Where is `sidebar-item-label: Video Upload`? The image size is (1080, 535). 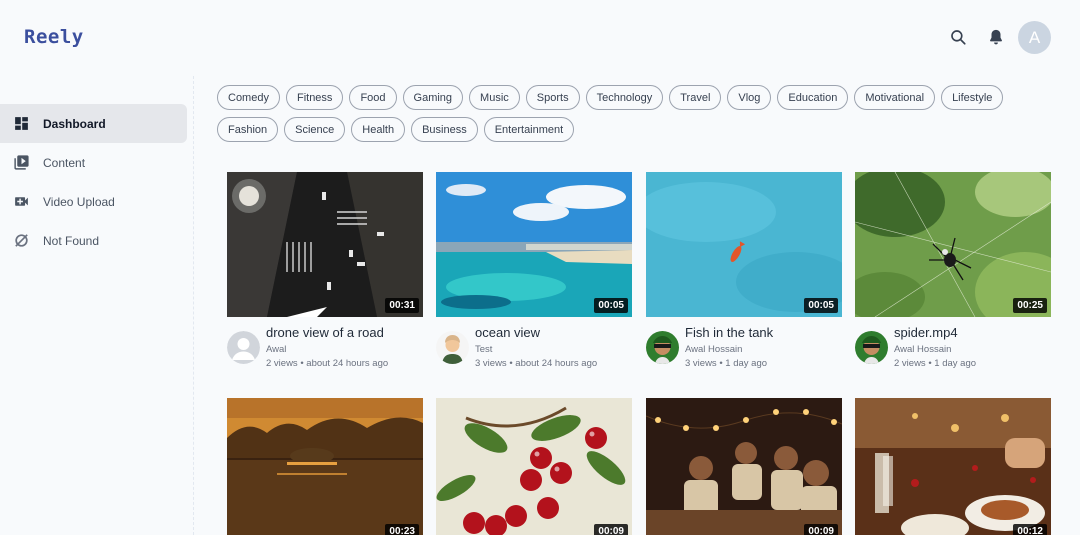 sidebar-item-label: Video Upload is located at coordinates (79, 201).